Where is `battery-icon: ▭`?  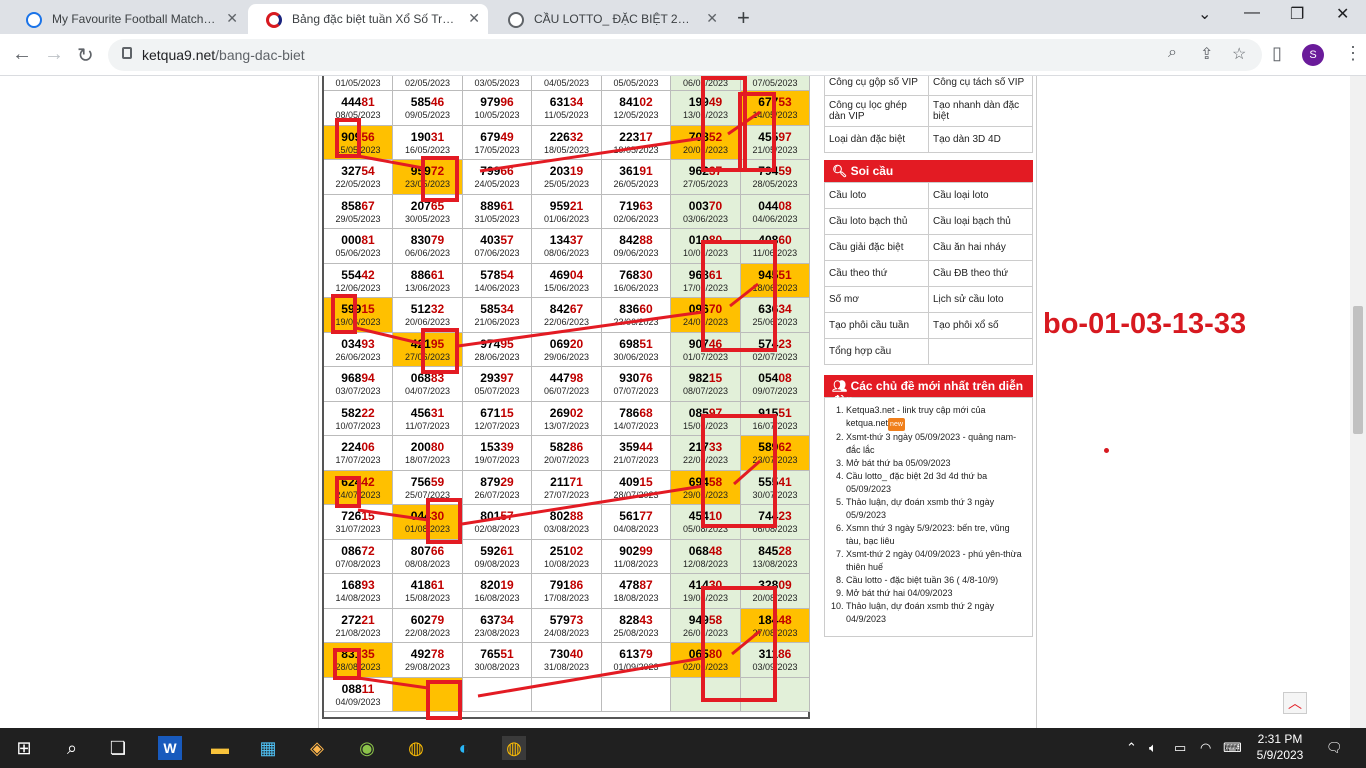
battery-icon: ▭ is located at coordinates (1180, 748).